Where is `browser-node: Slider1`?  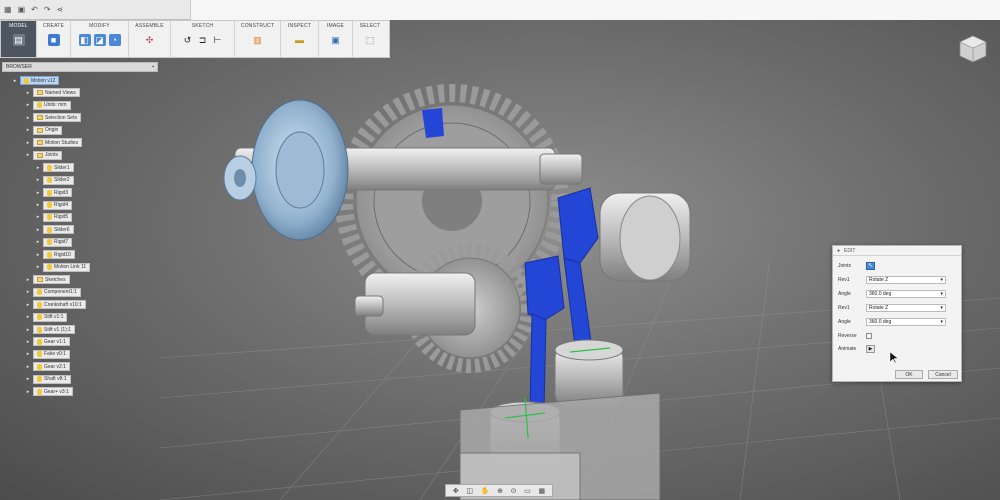
browser-node: Slider1 is located at coordinates (58, 168).